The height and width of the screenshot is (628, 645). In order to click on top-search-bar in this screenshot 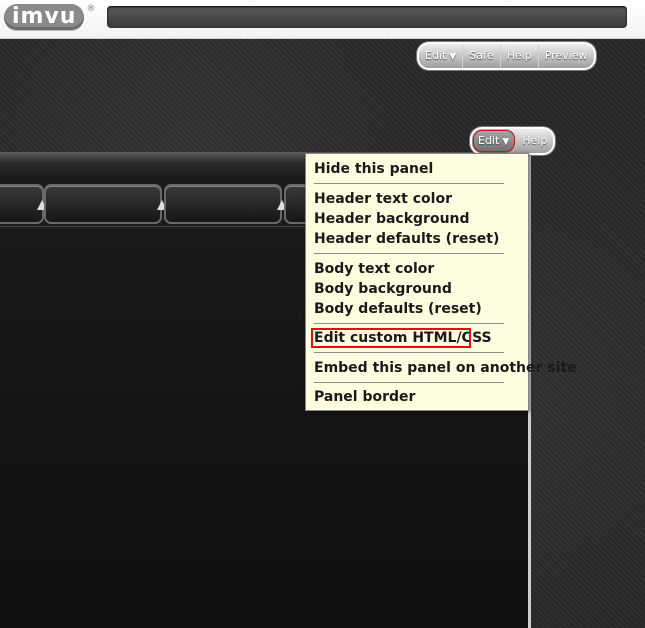, I will do `click(367, 17)`.